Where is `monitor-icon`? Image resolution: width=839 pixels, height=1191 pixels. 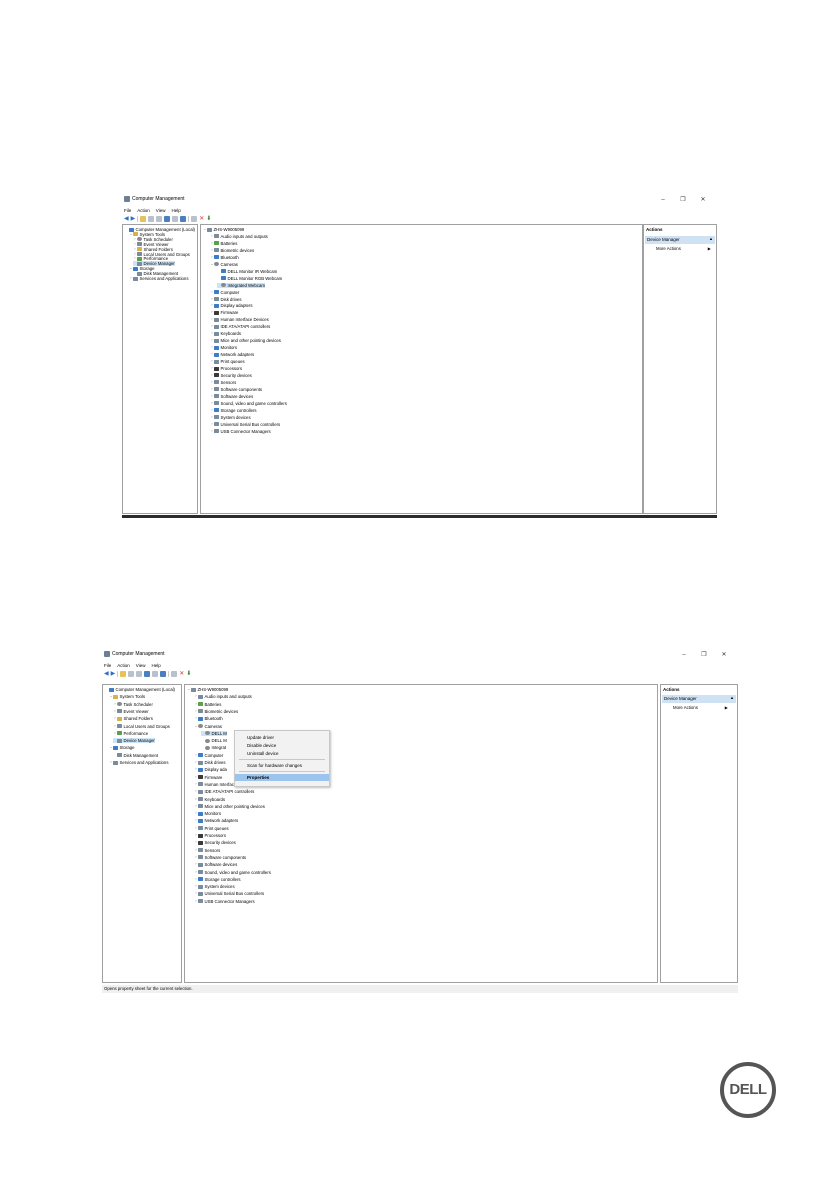
monitor-icon is located at coordinates (183, 218).